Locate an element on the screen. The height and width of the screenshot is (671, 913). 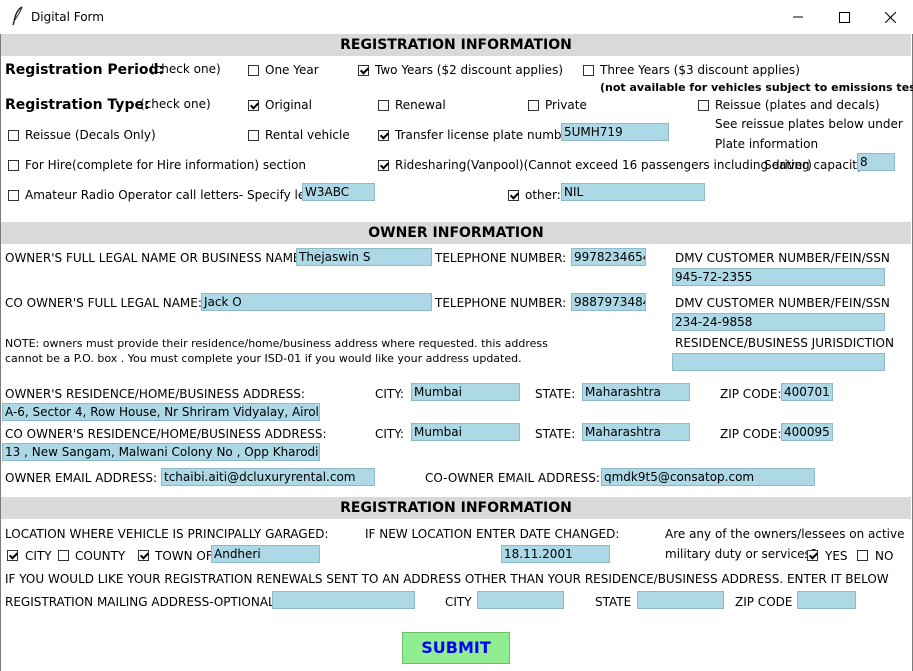
date-changed-label: IF NEW LOCATION ENTER DATE CHANGED: is located at coordinates (492, 534).